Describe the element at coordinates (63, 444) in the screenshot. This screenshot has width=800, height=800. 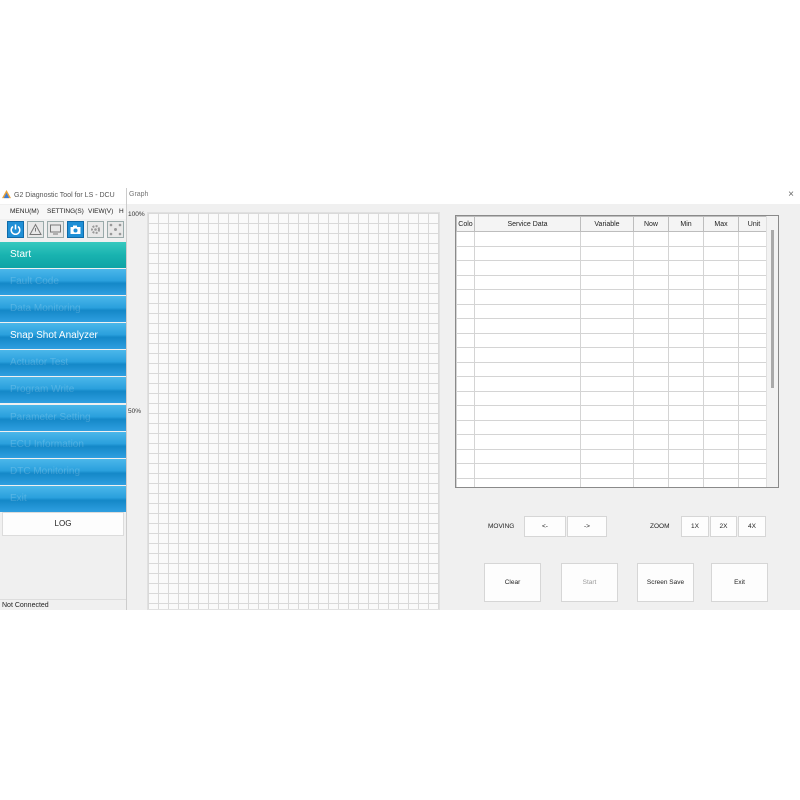
I see `sidebar-item-ecu-information: ECU Information` at that location.